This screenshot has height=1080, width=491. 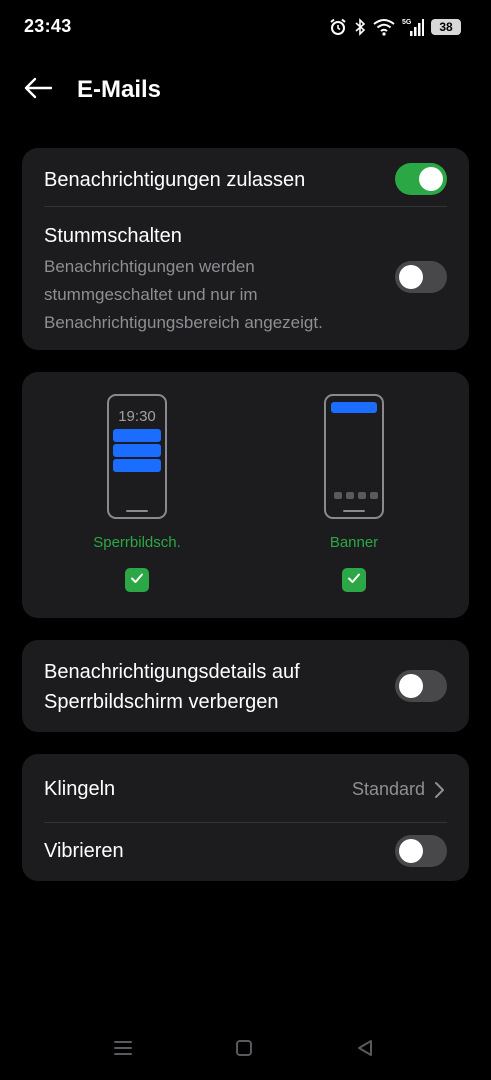 What do you see at coordinates (48, 26) in the screenshot?
I see `status-time: 23:43` at bounding box center [48, 26].